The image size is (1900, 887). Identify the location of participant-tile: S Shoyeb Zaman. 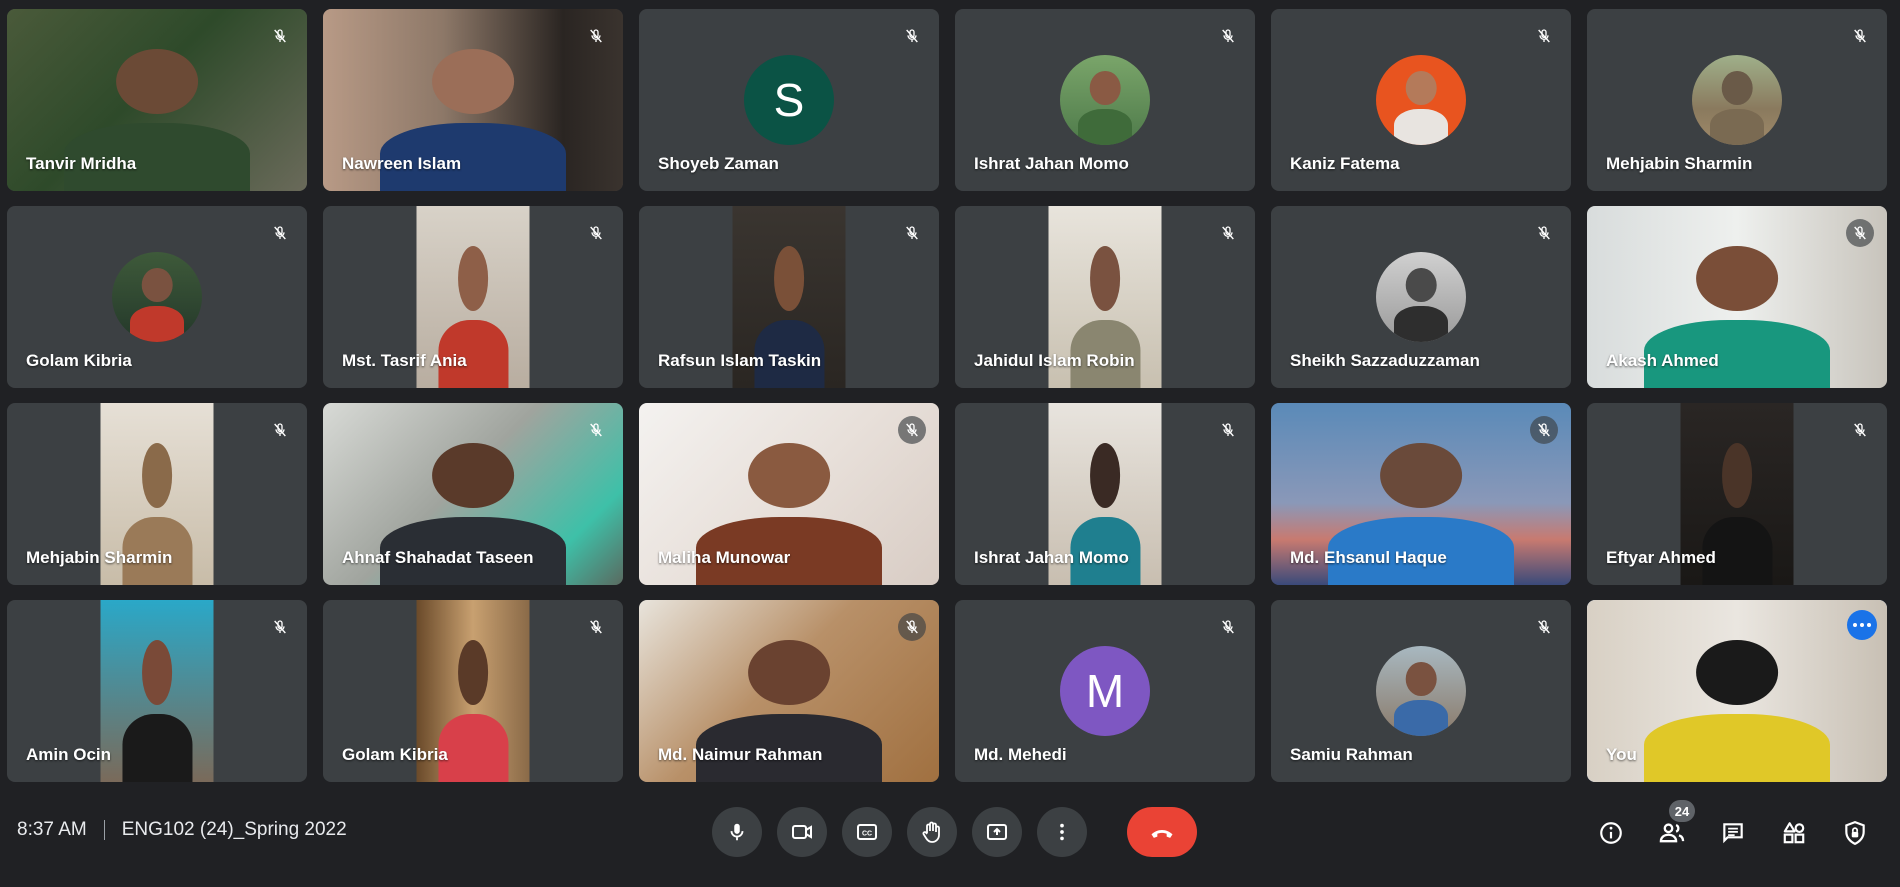
(789, 100).